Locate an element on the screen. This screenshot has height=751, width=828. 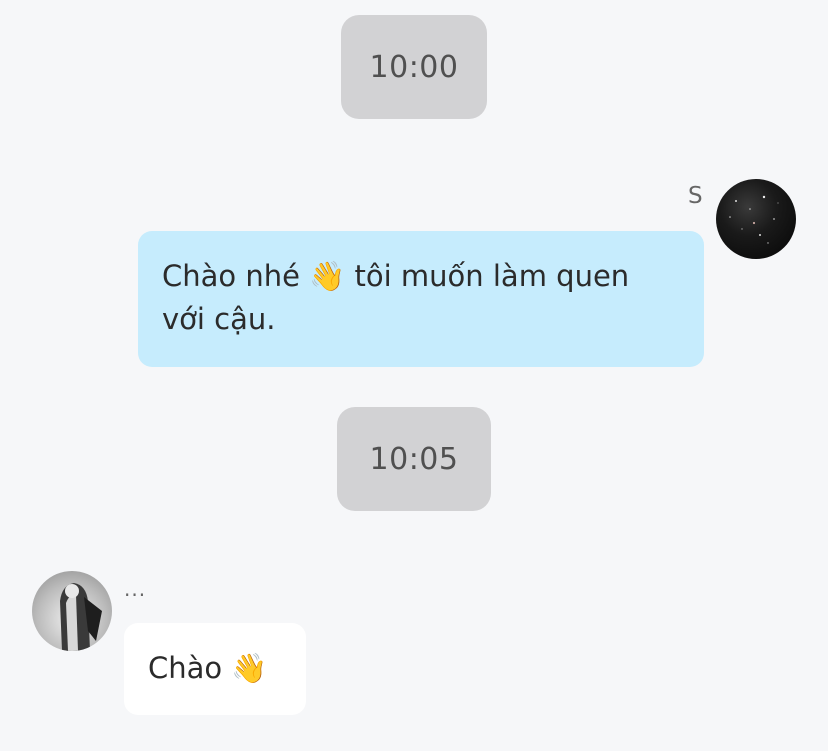
message-text: Chào 👋 is located at coordinates (208, 668).